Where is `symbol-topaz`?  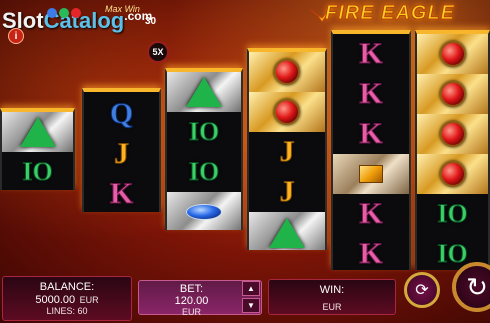 symbol-topaz is located at coordinates (371, 174).